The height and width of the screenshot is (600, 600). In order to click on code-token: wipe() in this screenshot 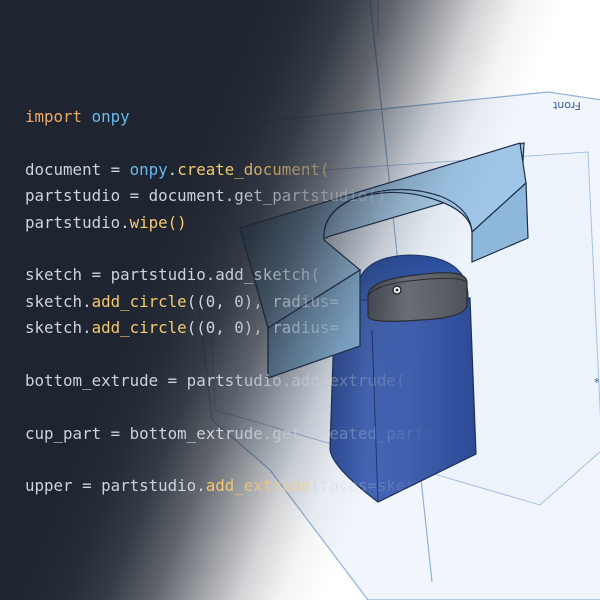, I will do `click(158, 222)`.